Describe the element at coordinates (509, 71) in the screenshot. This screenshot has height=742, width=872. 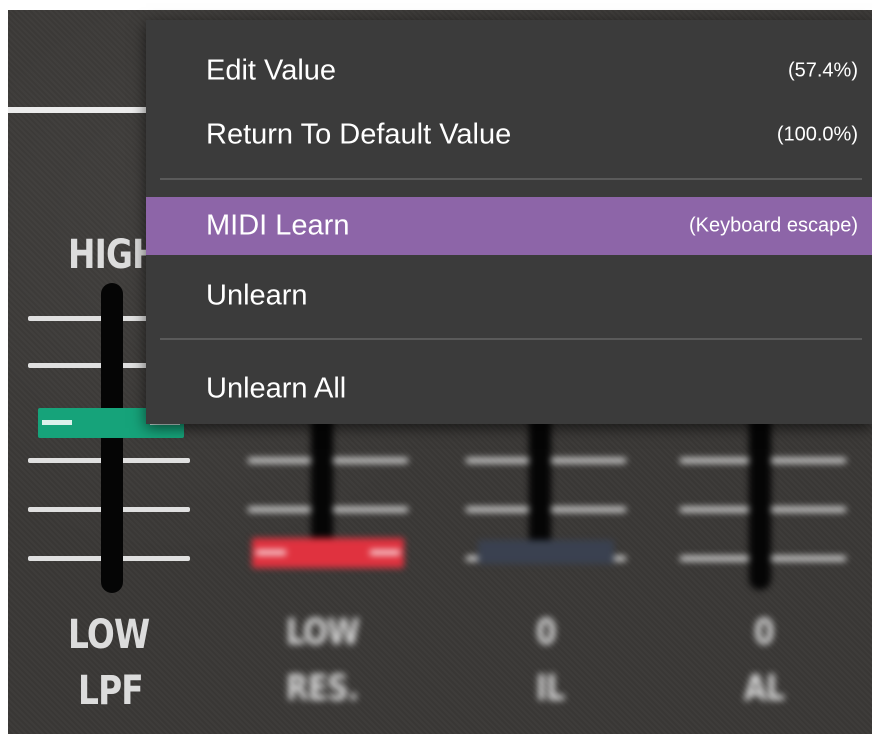
I see `menu-item-edit-value: Edit Value (57.4%)` at that location.